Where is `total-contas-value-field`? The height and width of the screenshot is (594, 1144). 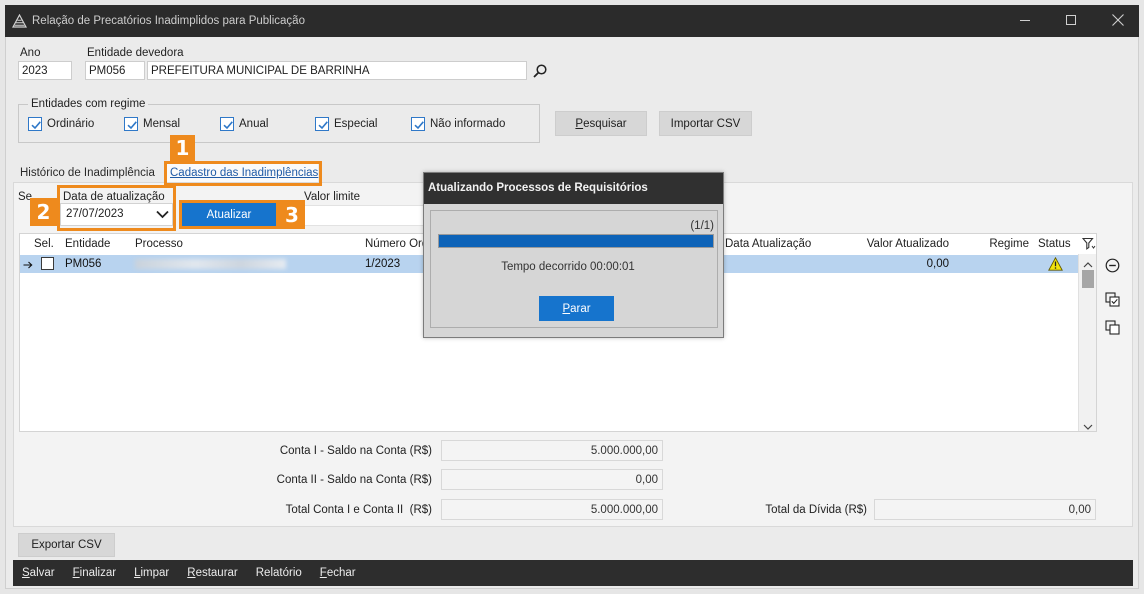
total-contas-value-field is located at coordinates (552, 509).